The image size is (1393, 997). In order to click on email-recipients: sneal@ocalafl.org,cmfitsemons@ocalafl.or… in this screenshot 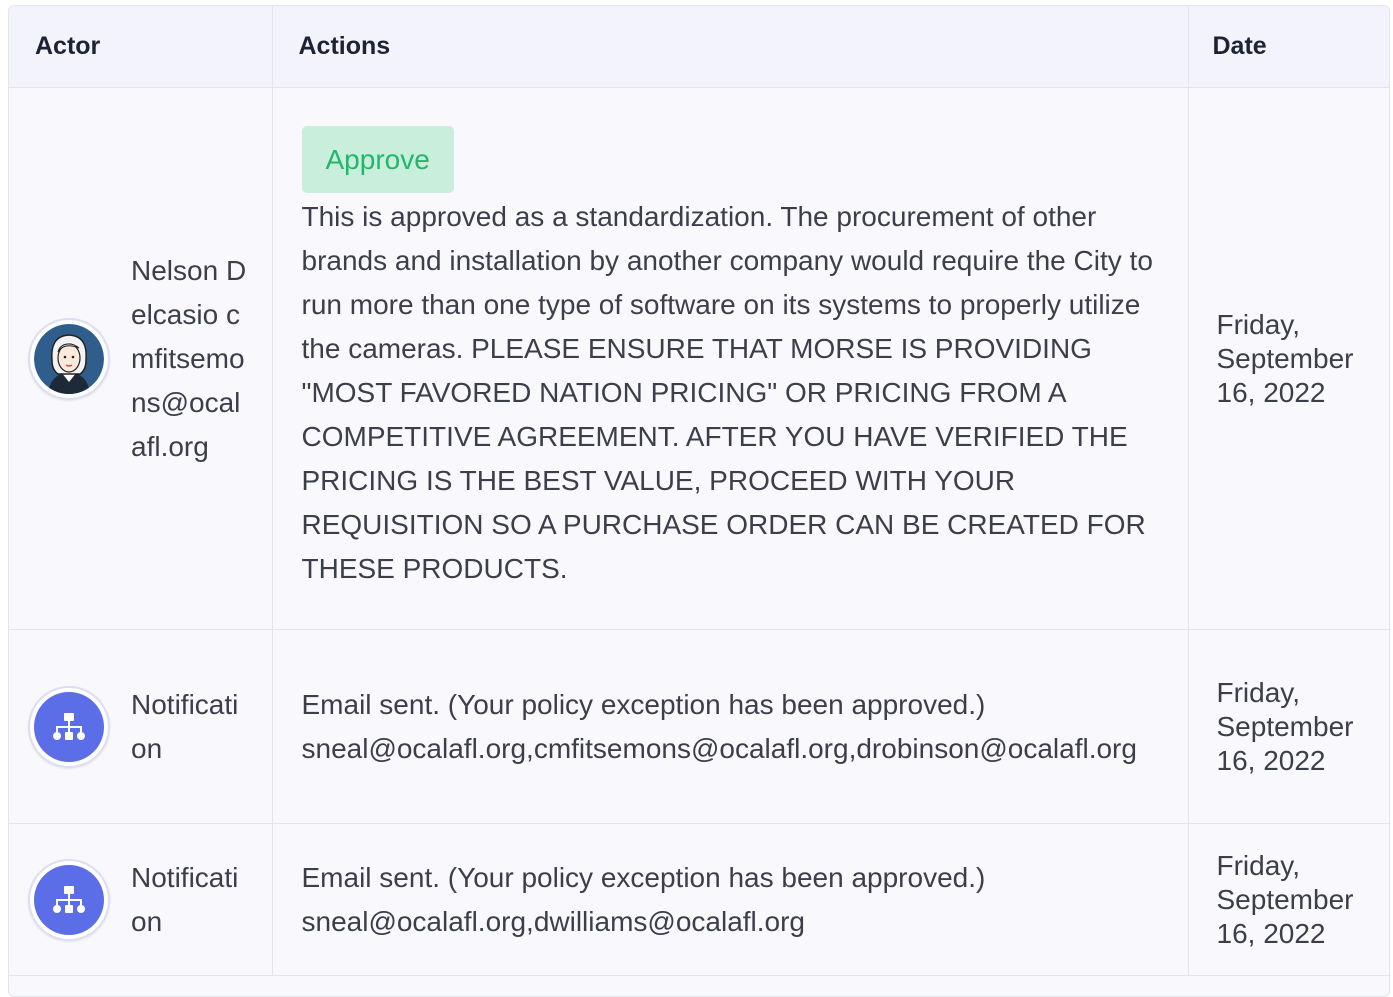, I will do `click(719, 748)`.